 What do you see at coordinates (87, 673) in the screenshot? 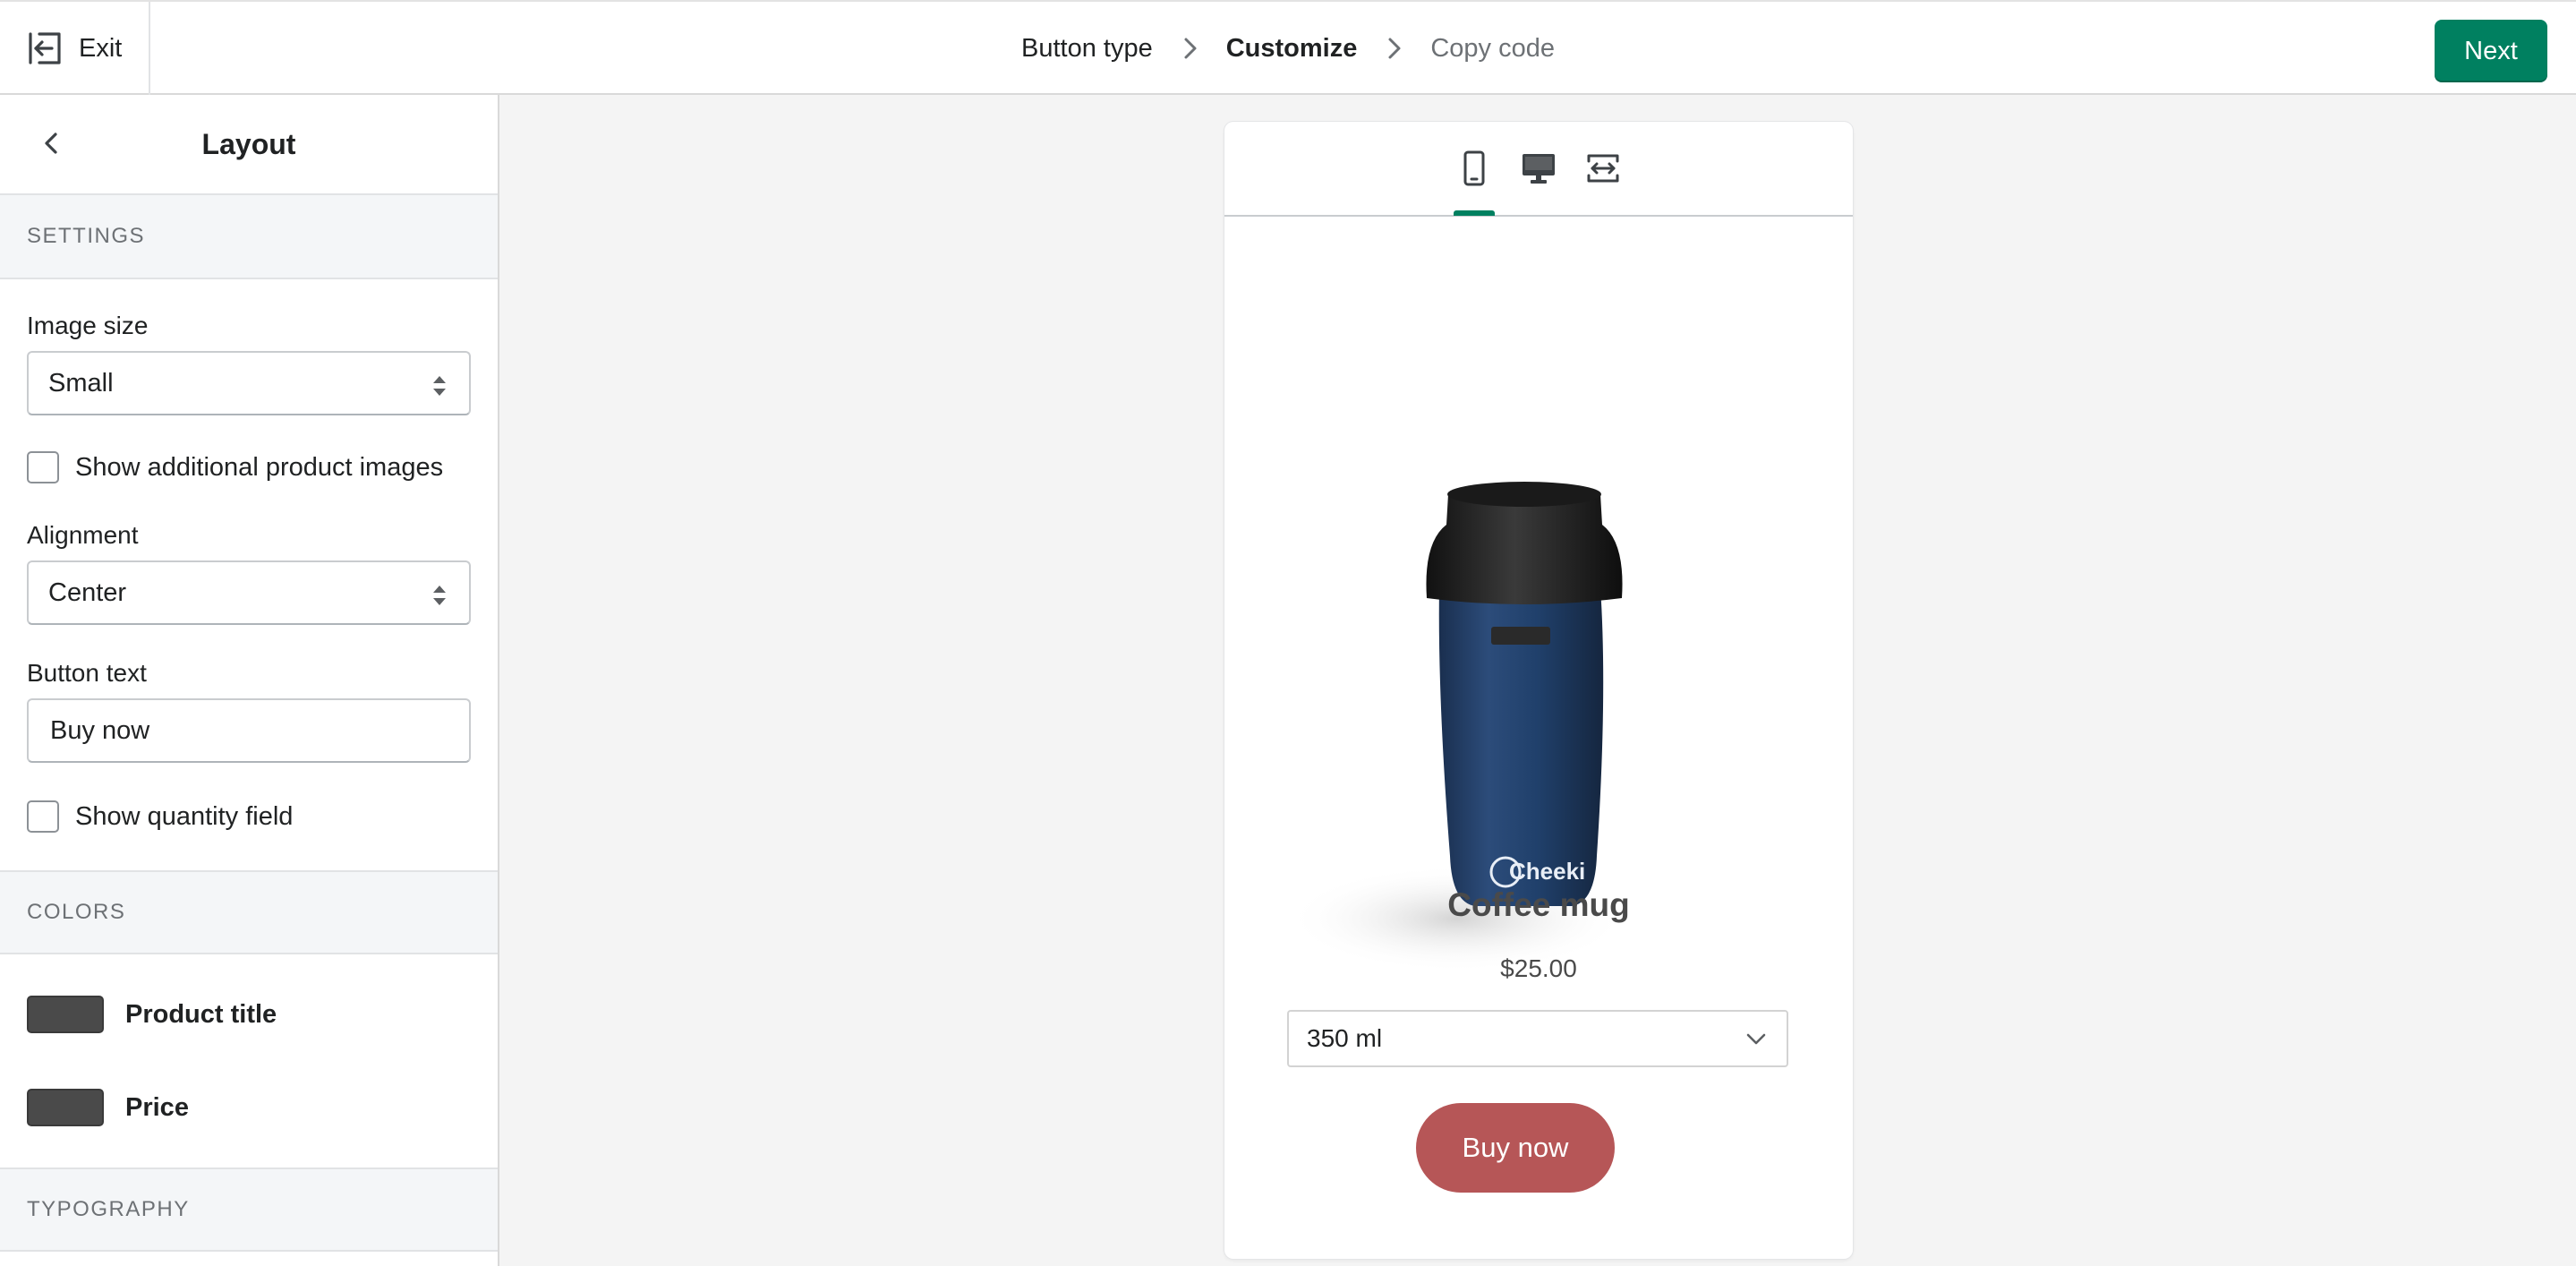
I see `button-text-label: Button text` at bounding box center [87, 673].